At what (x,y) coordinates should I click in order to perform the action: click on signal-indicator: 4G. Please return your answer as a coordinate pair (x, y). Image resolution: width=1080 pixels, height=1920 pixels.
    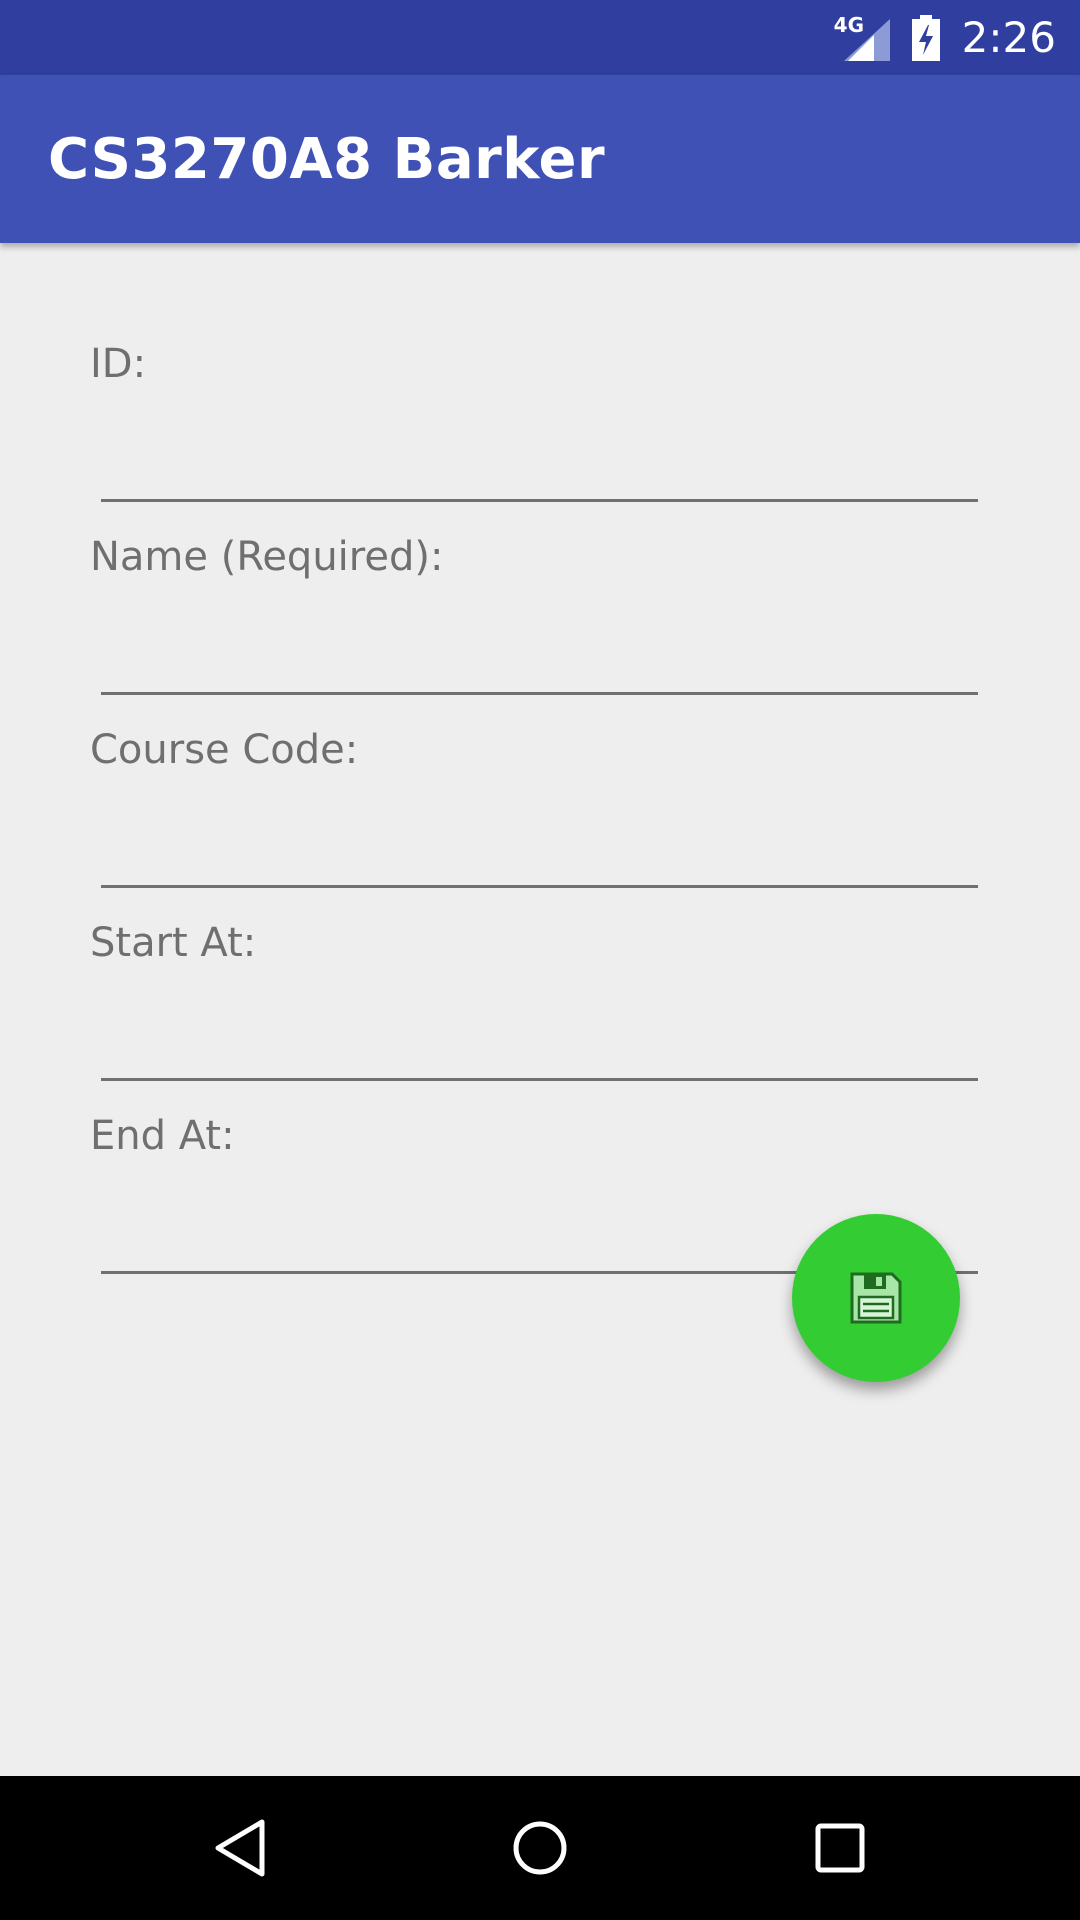
    Looking at the image, I should click on (862, 38).